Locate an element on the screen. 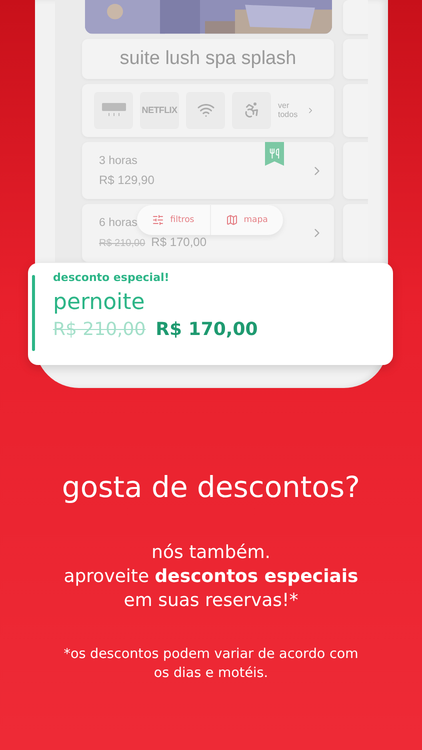 The image size is (422, 750). body-text: nós também. is located at coordinates (211, 552).